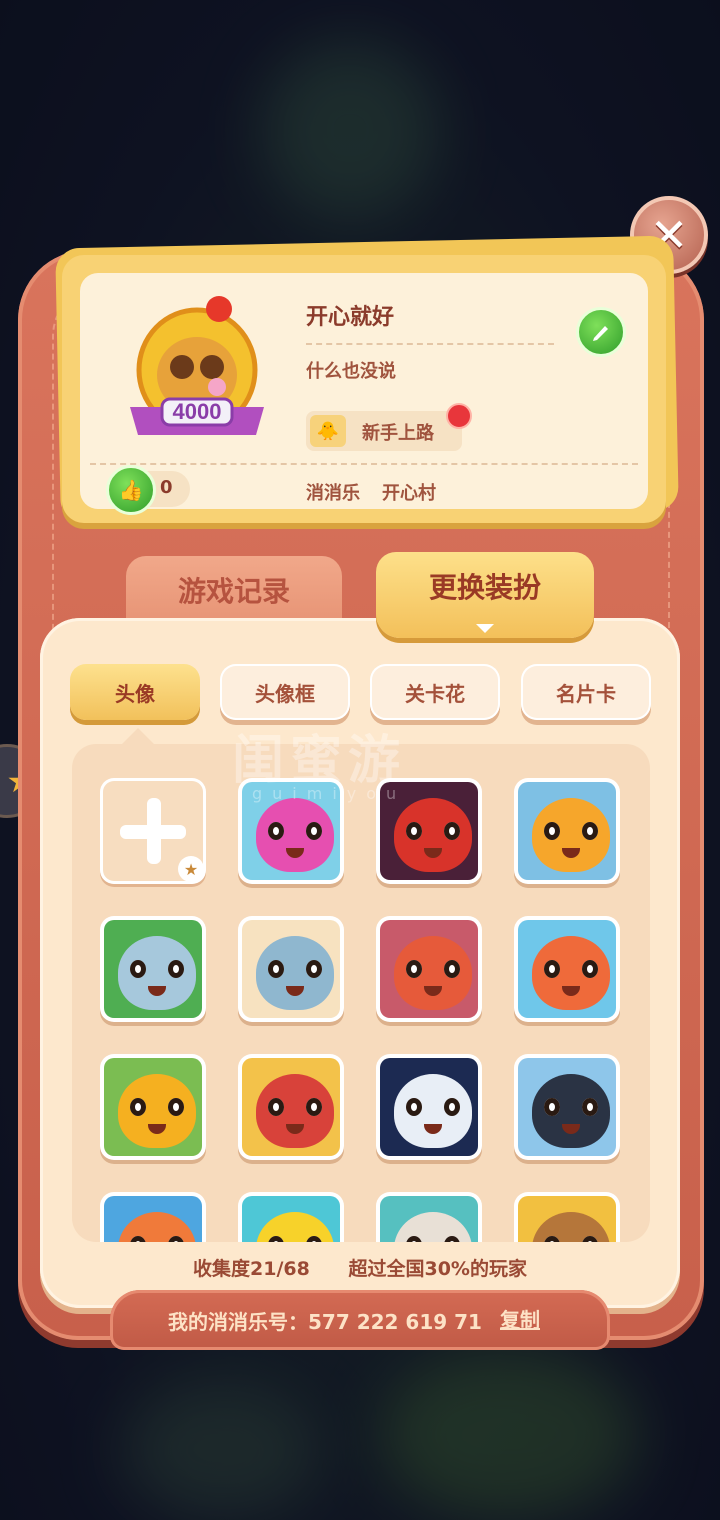 The height and width of the screenshot is (1520, 720). I want to click on notification-dot, so click(459, 416).